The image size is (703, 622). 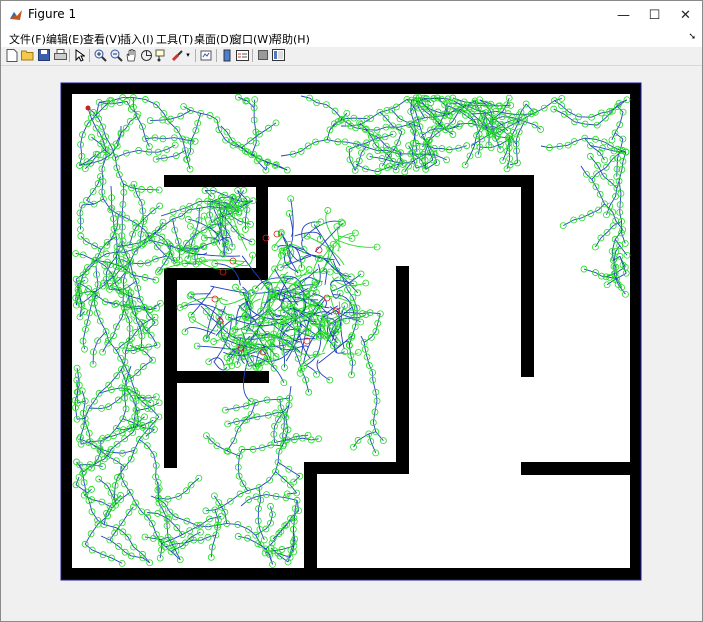 What do you see at coordinates (102, 39) in the screenshot?
I see `menu-view: 查看(V)` at bounding box center [102, 39].